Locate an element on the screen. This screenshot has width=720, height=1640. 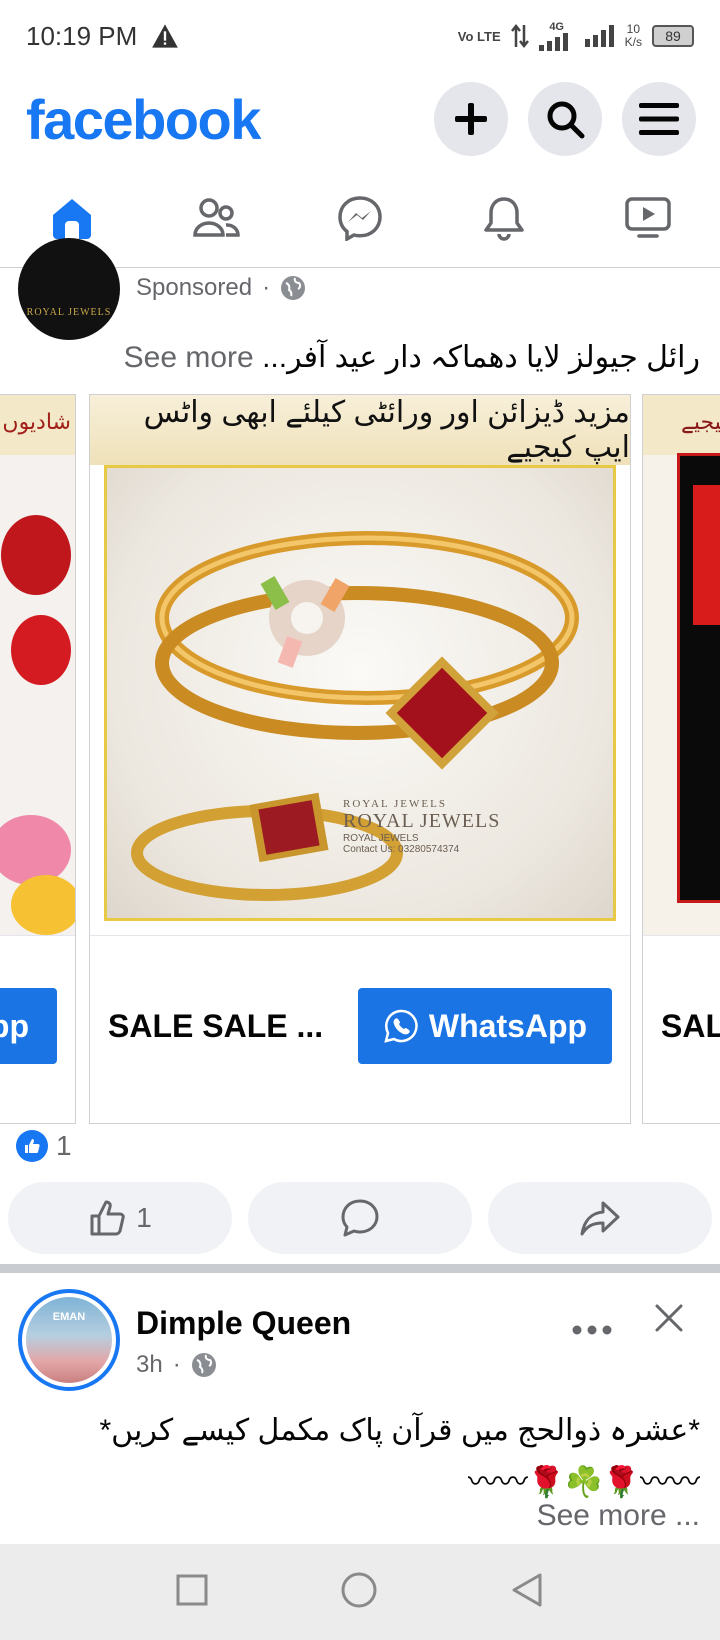
triangle-back-icon is located at coordinates (527, 1589).